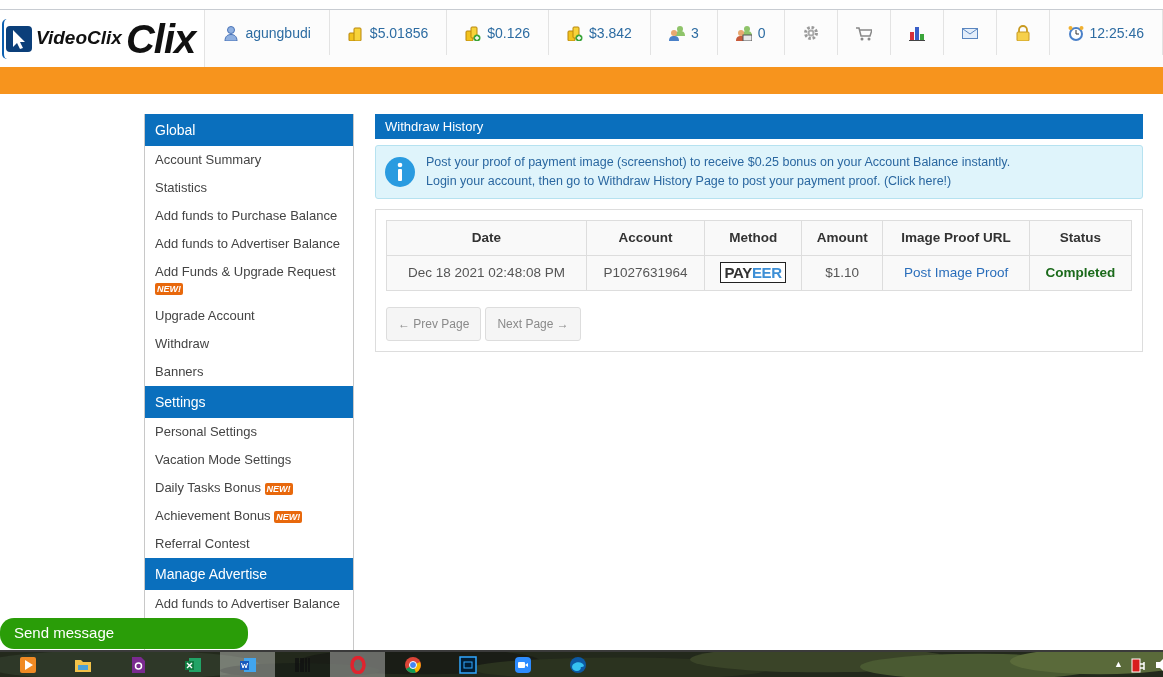  What do you see at coordinates (694, 32) in the screenshot?
I see `header-stat: 3` at bounding box center [694, 32].